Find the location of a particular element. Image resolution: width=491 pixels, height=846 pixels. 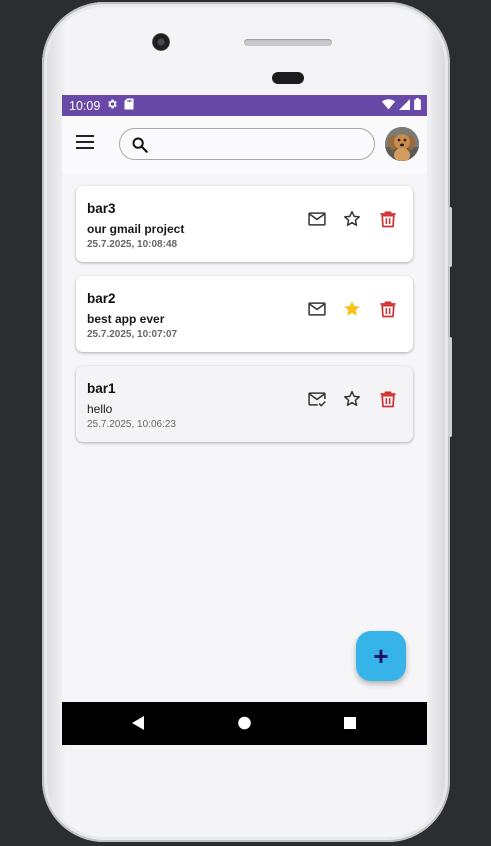

front-camera is located at coordinates (161, 42).